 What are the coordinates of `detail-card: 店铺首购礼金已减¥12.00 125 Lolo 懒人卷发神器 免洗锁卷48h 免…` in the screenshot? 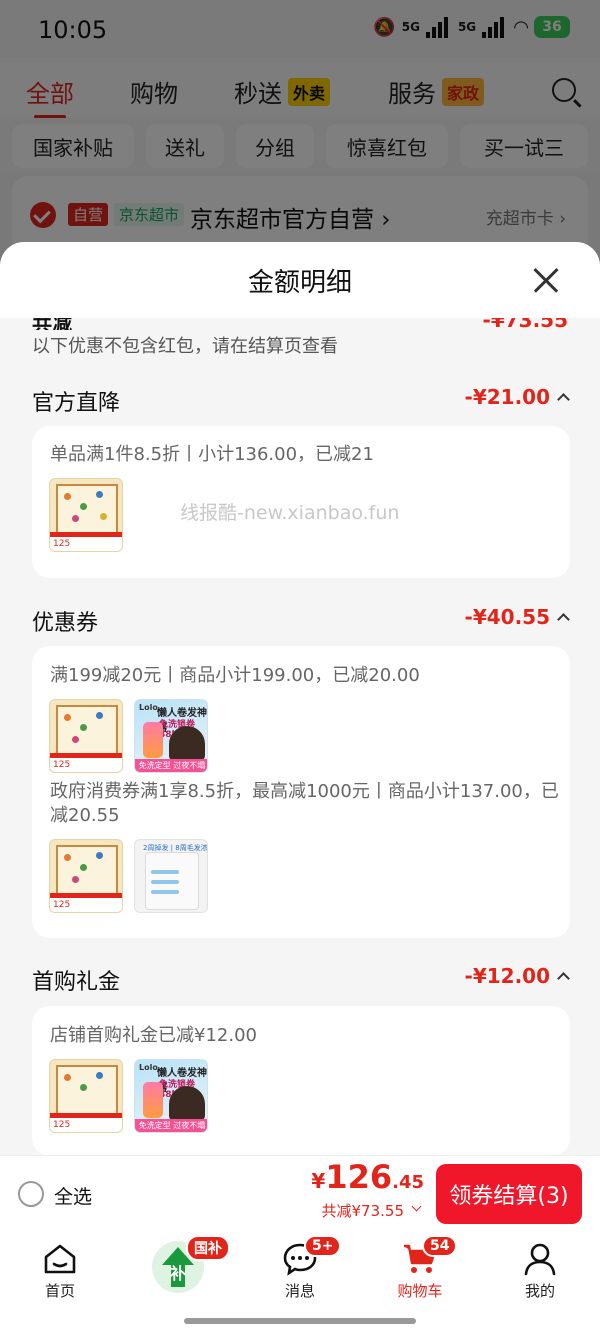 It's located at (301, 1081).